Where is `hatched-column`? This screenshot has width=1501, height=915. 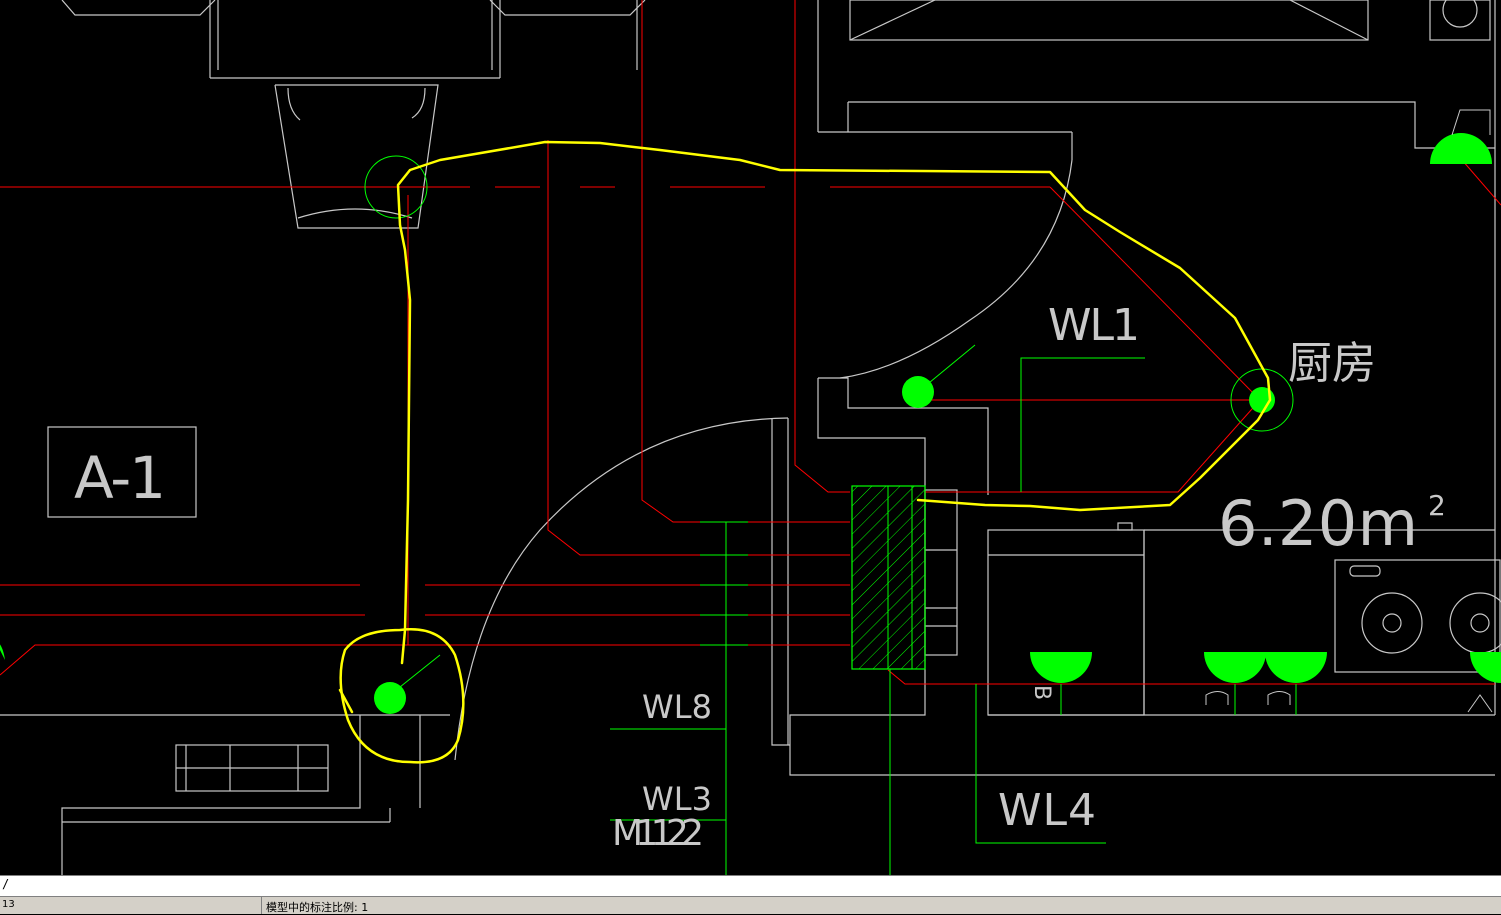
hatched-column is located at coordinates (888, 577).